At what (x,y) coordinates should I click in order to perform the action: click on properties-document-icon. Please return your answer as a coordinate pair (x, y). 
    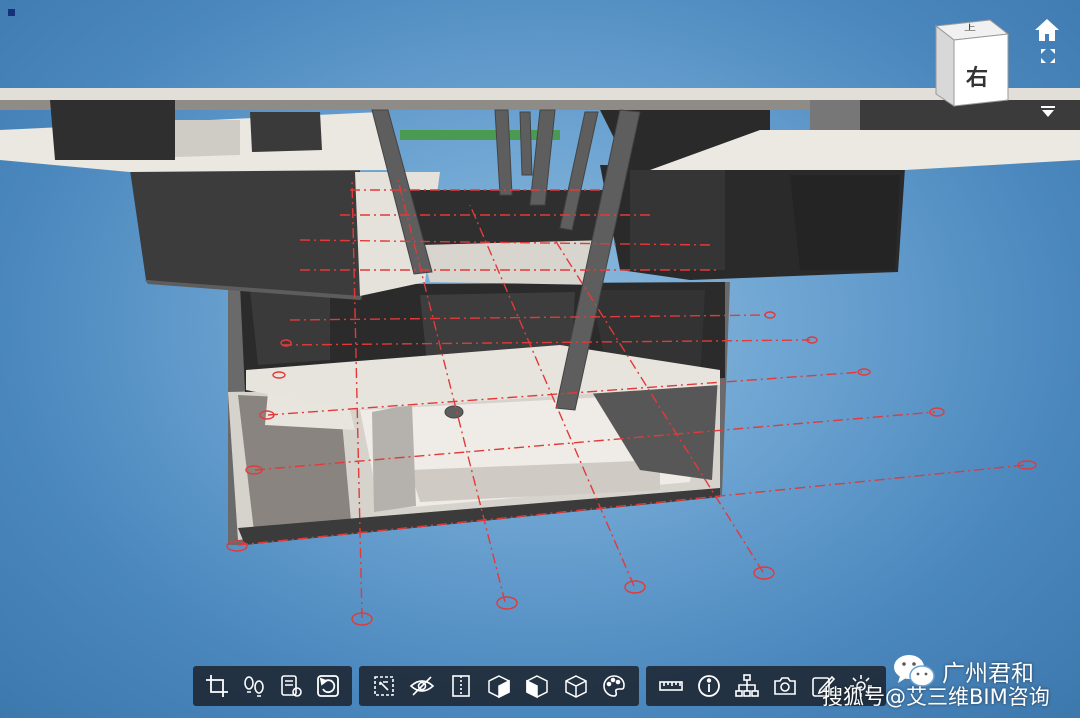
    Looking at the image, I should click on (291, 686).